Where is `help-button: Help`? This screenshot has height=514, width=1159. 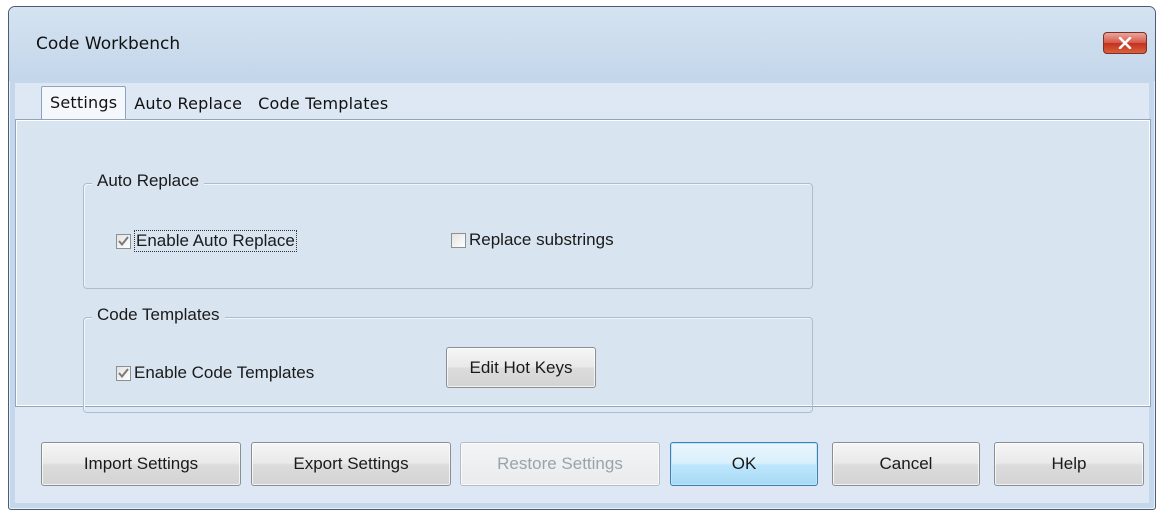
help-button: Help is located at coordinates (1069, 464).